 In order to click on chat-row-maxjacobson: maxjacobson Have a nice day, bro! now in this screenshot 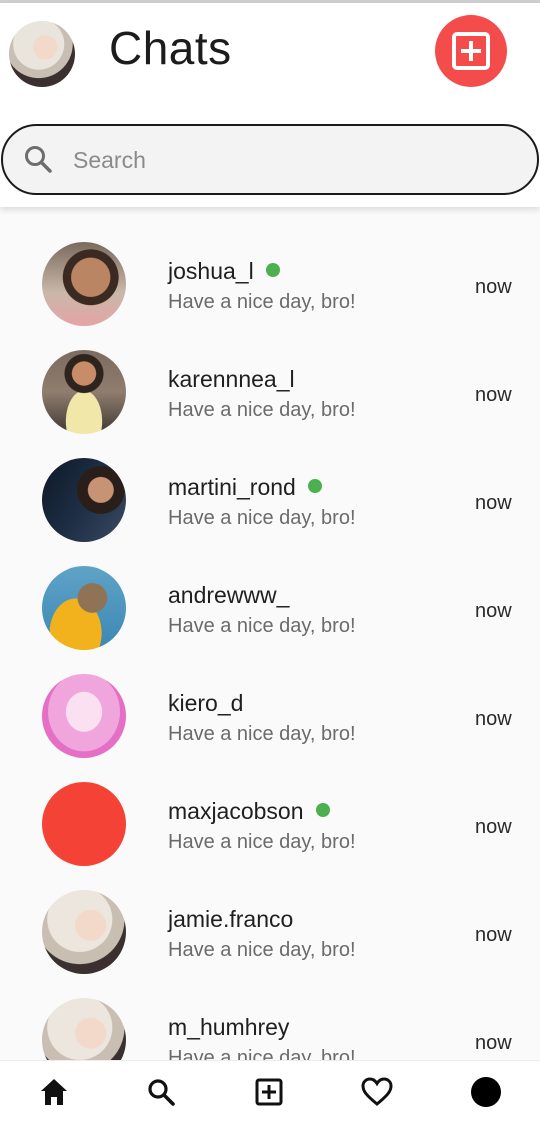, I will do `click(270, 825)`.